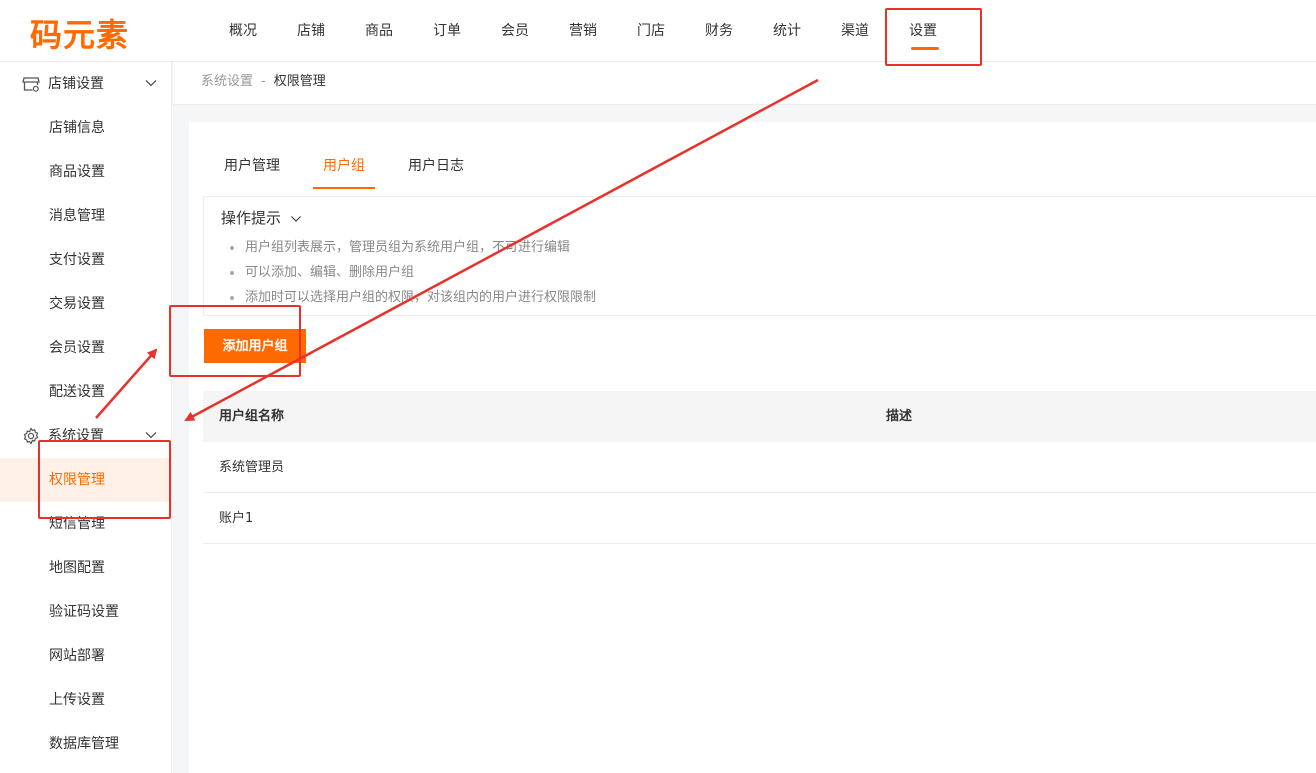 This screenshot has height=773, width=1316. I want to click on nav-item-finance: 财务, so click(719, 31).